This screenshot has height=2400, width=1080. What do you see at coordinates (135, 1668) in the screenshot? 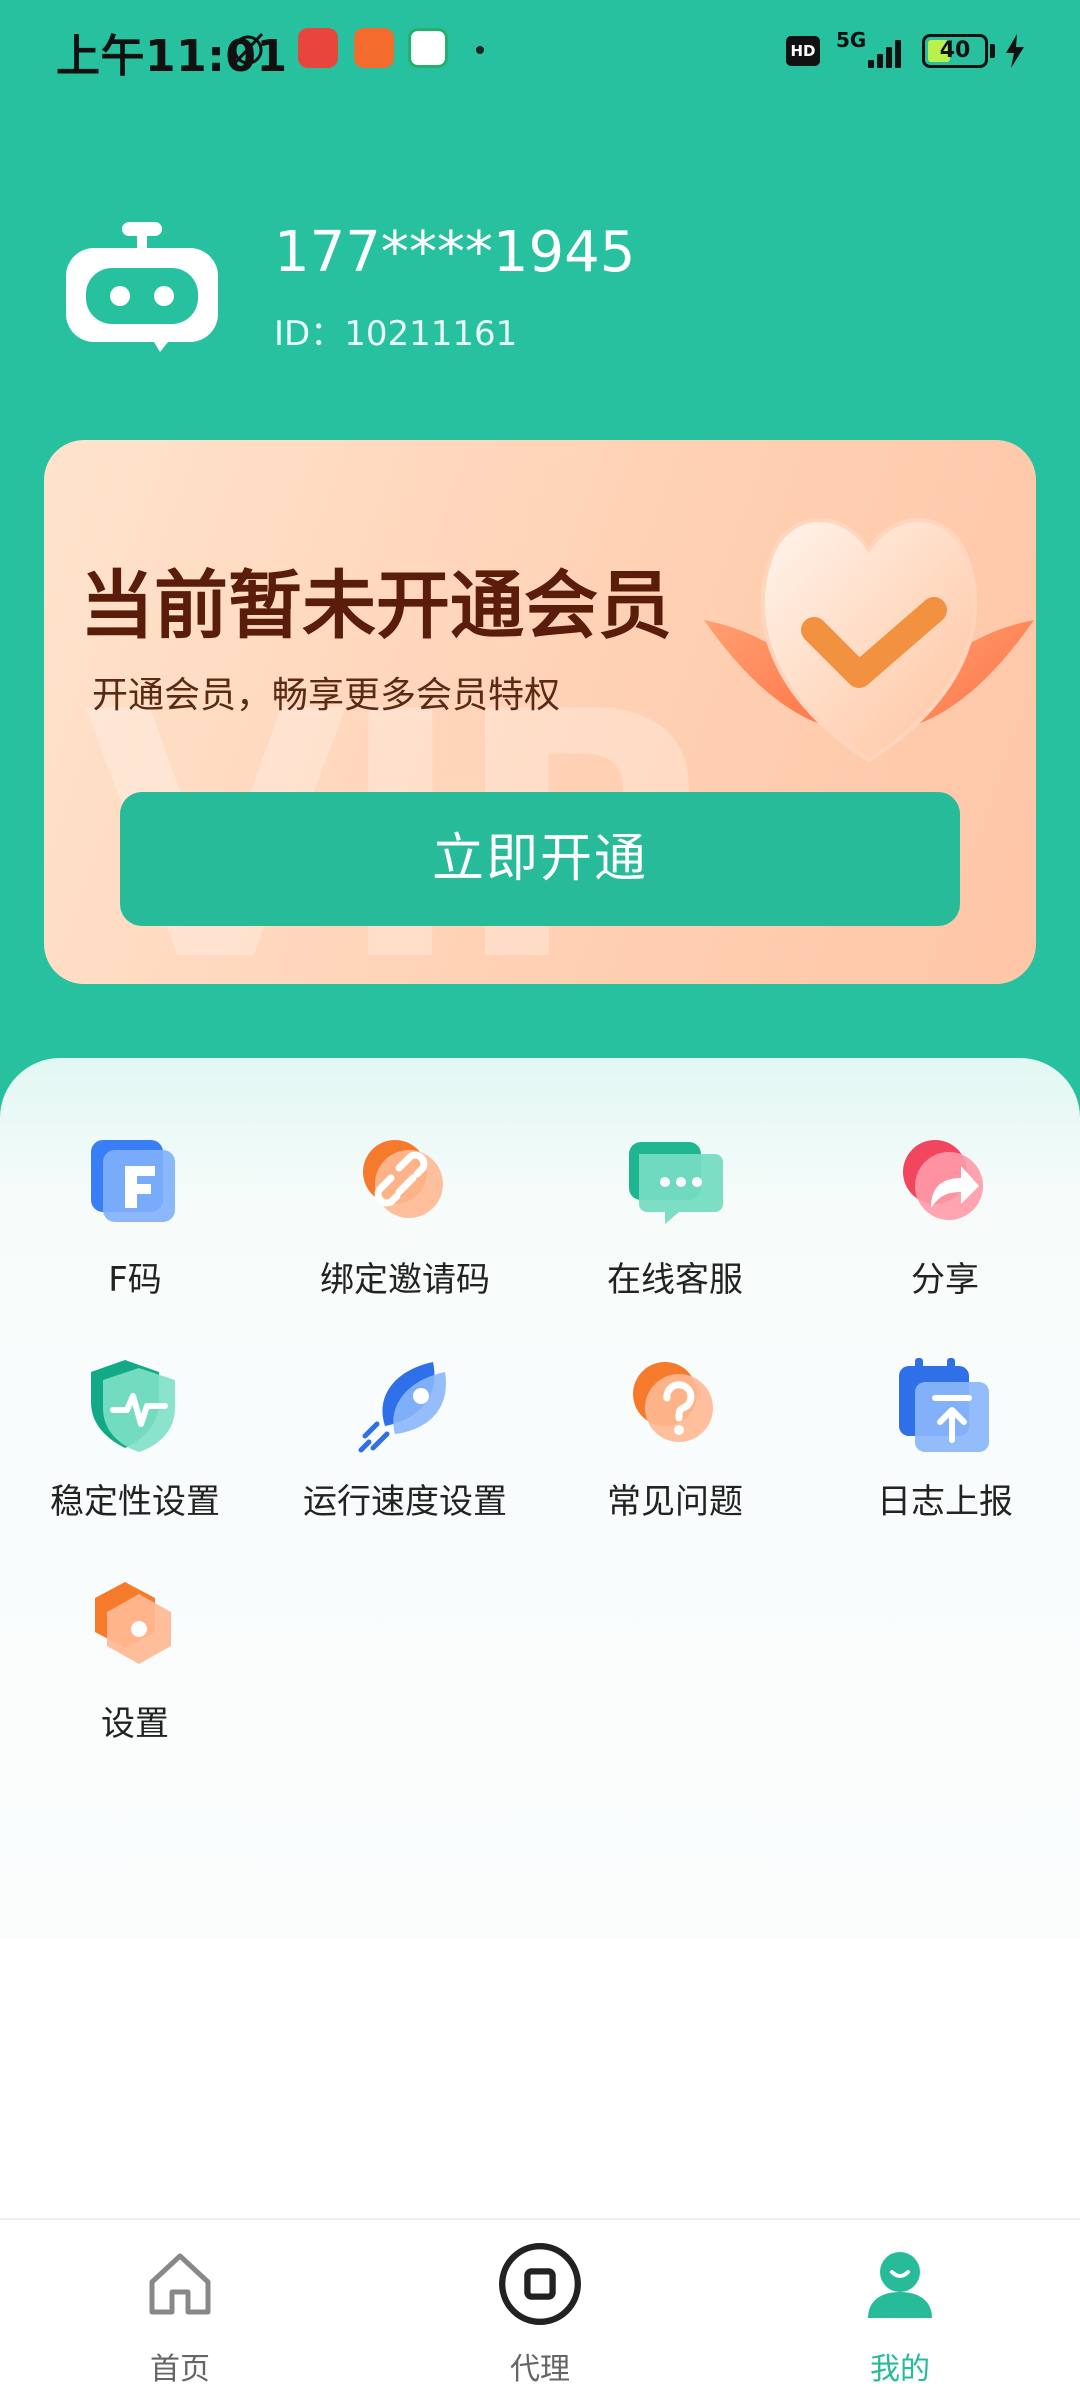
I see `menu-item-settings: 设置` at bounding box center [135, 1668].